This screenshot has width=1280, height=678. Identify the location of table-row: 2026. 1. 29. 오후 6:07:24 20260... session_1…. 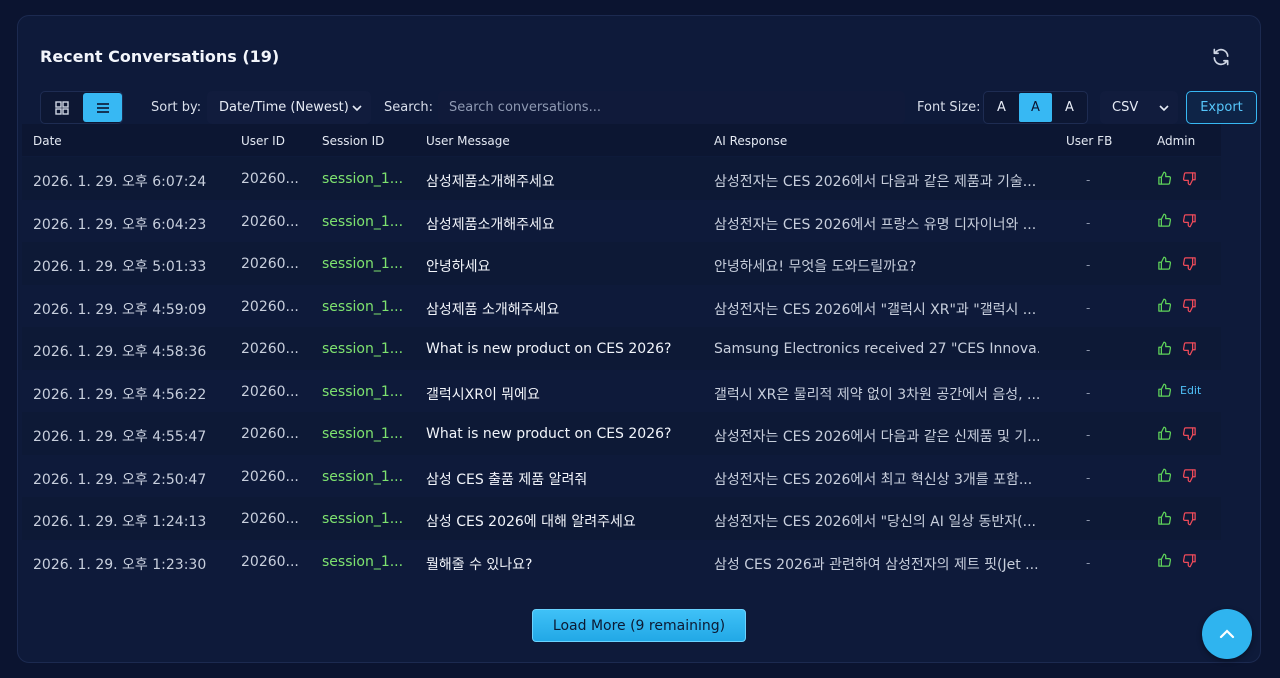
(621, 178).